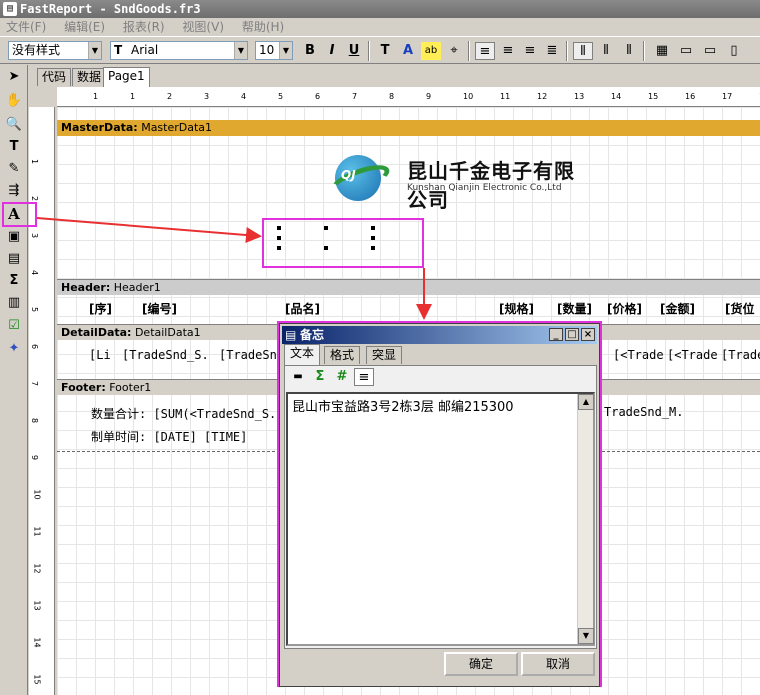  I want to click on memo-text-editor: 昆山市宝益路3号2栋3层 邮编215300 ▲ ▼, so click(440, 519).